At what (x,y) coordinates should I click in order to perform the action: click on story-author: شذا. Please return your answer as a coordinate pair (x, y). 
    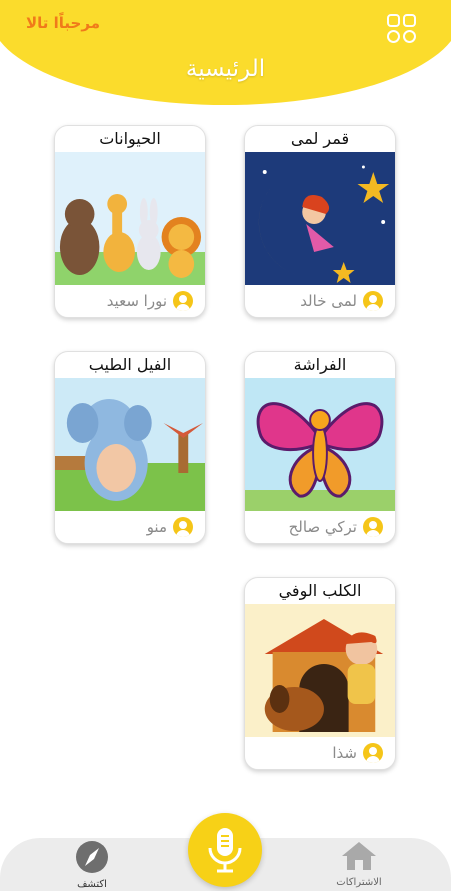
    Looking at the image, I should click on (320, 753).